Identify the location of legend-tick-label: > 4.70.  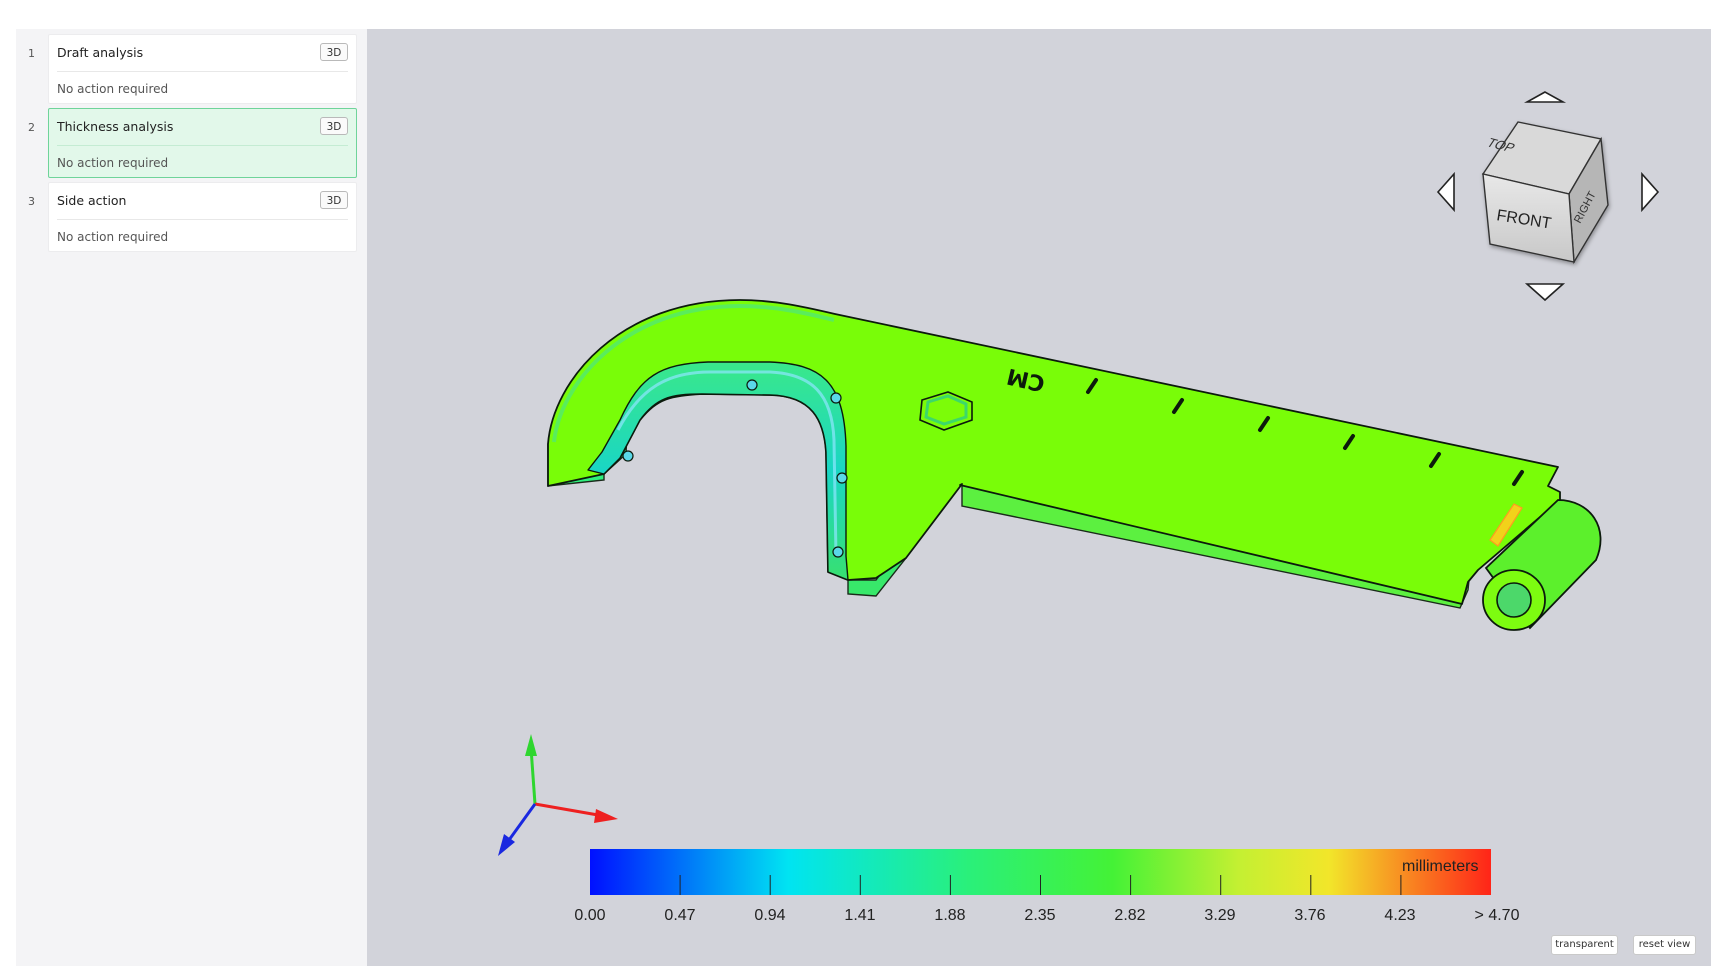
(1497, 915).